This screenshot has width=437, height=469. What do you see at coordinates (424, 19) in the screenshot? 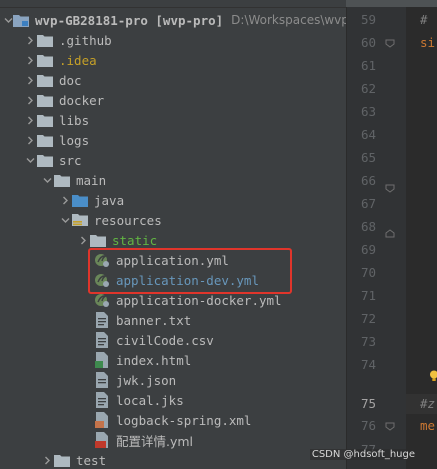
I see `code-line-59: #` at bounding box center [424, 19].